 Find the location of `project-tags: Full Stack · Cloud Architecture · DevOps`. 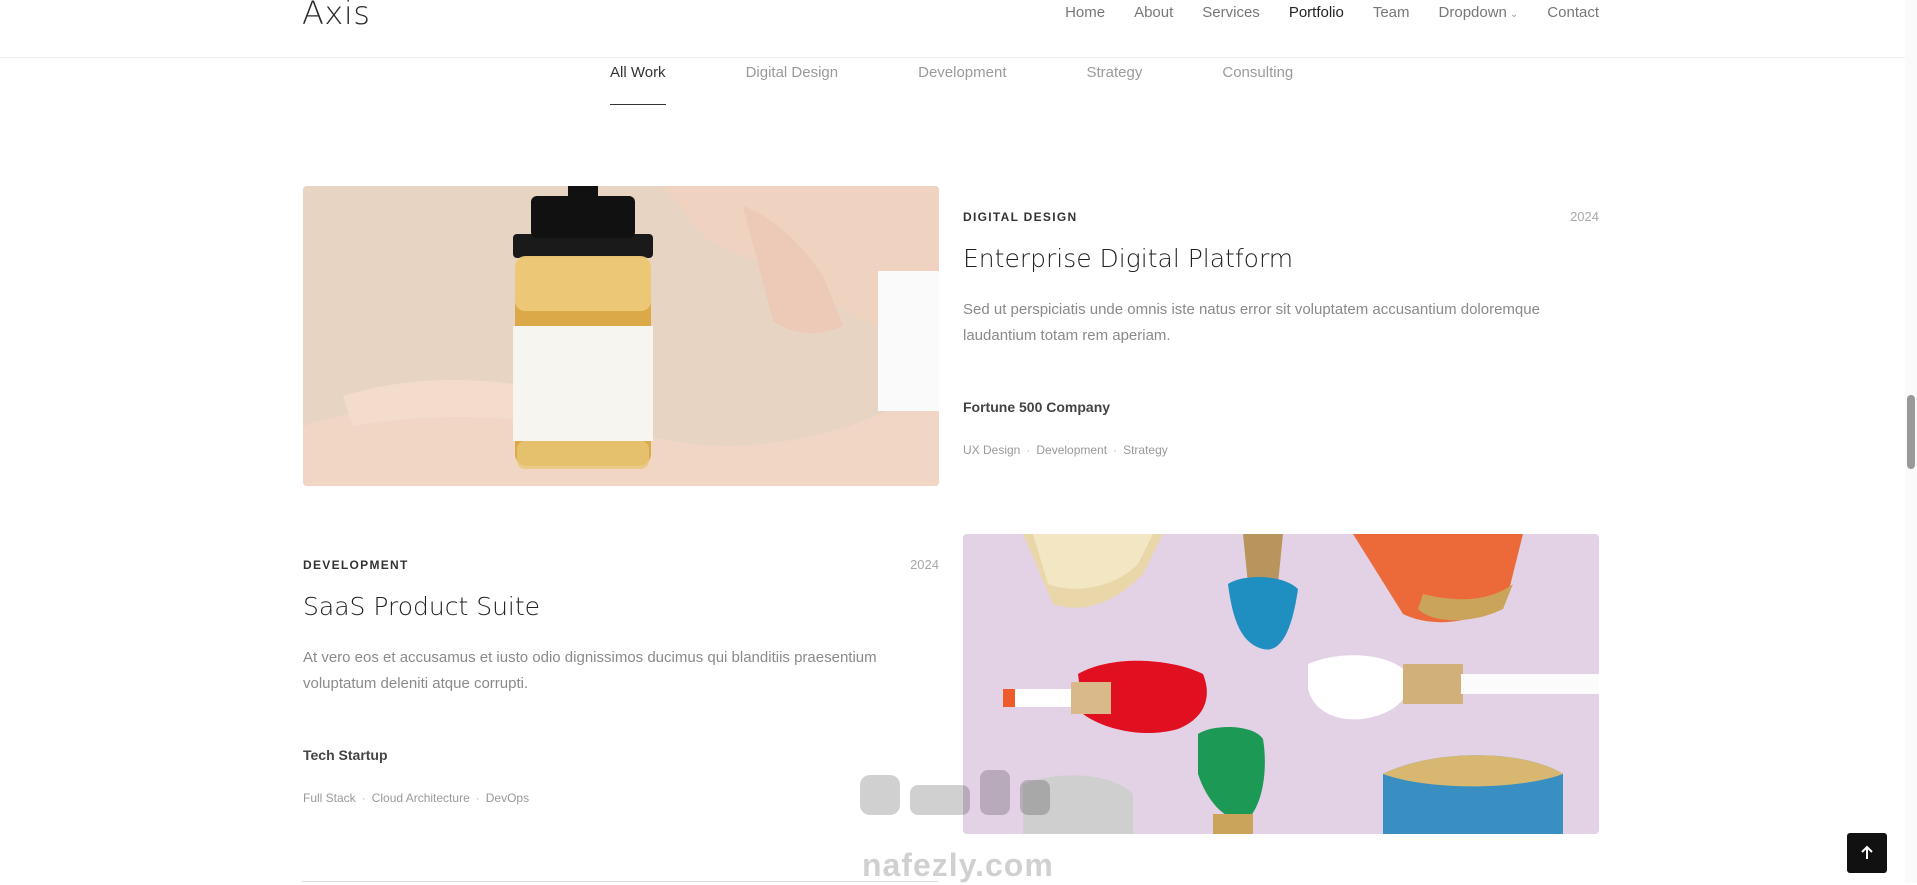

project-tags: Full Stack · Cloud Architecture · DevOps is located at coordinates (416, 798).